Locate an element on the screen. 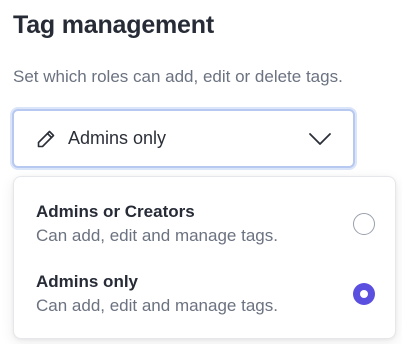 This screenshot has height=344, width=402. role-select-dropdown: Admins only is located at coordinates (183, 138).